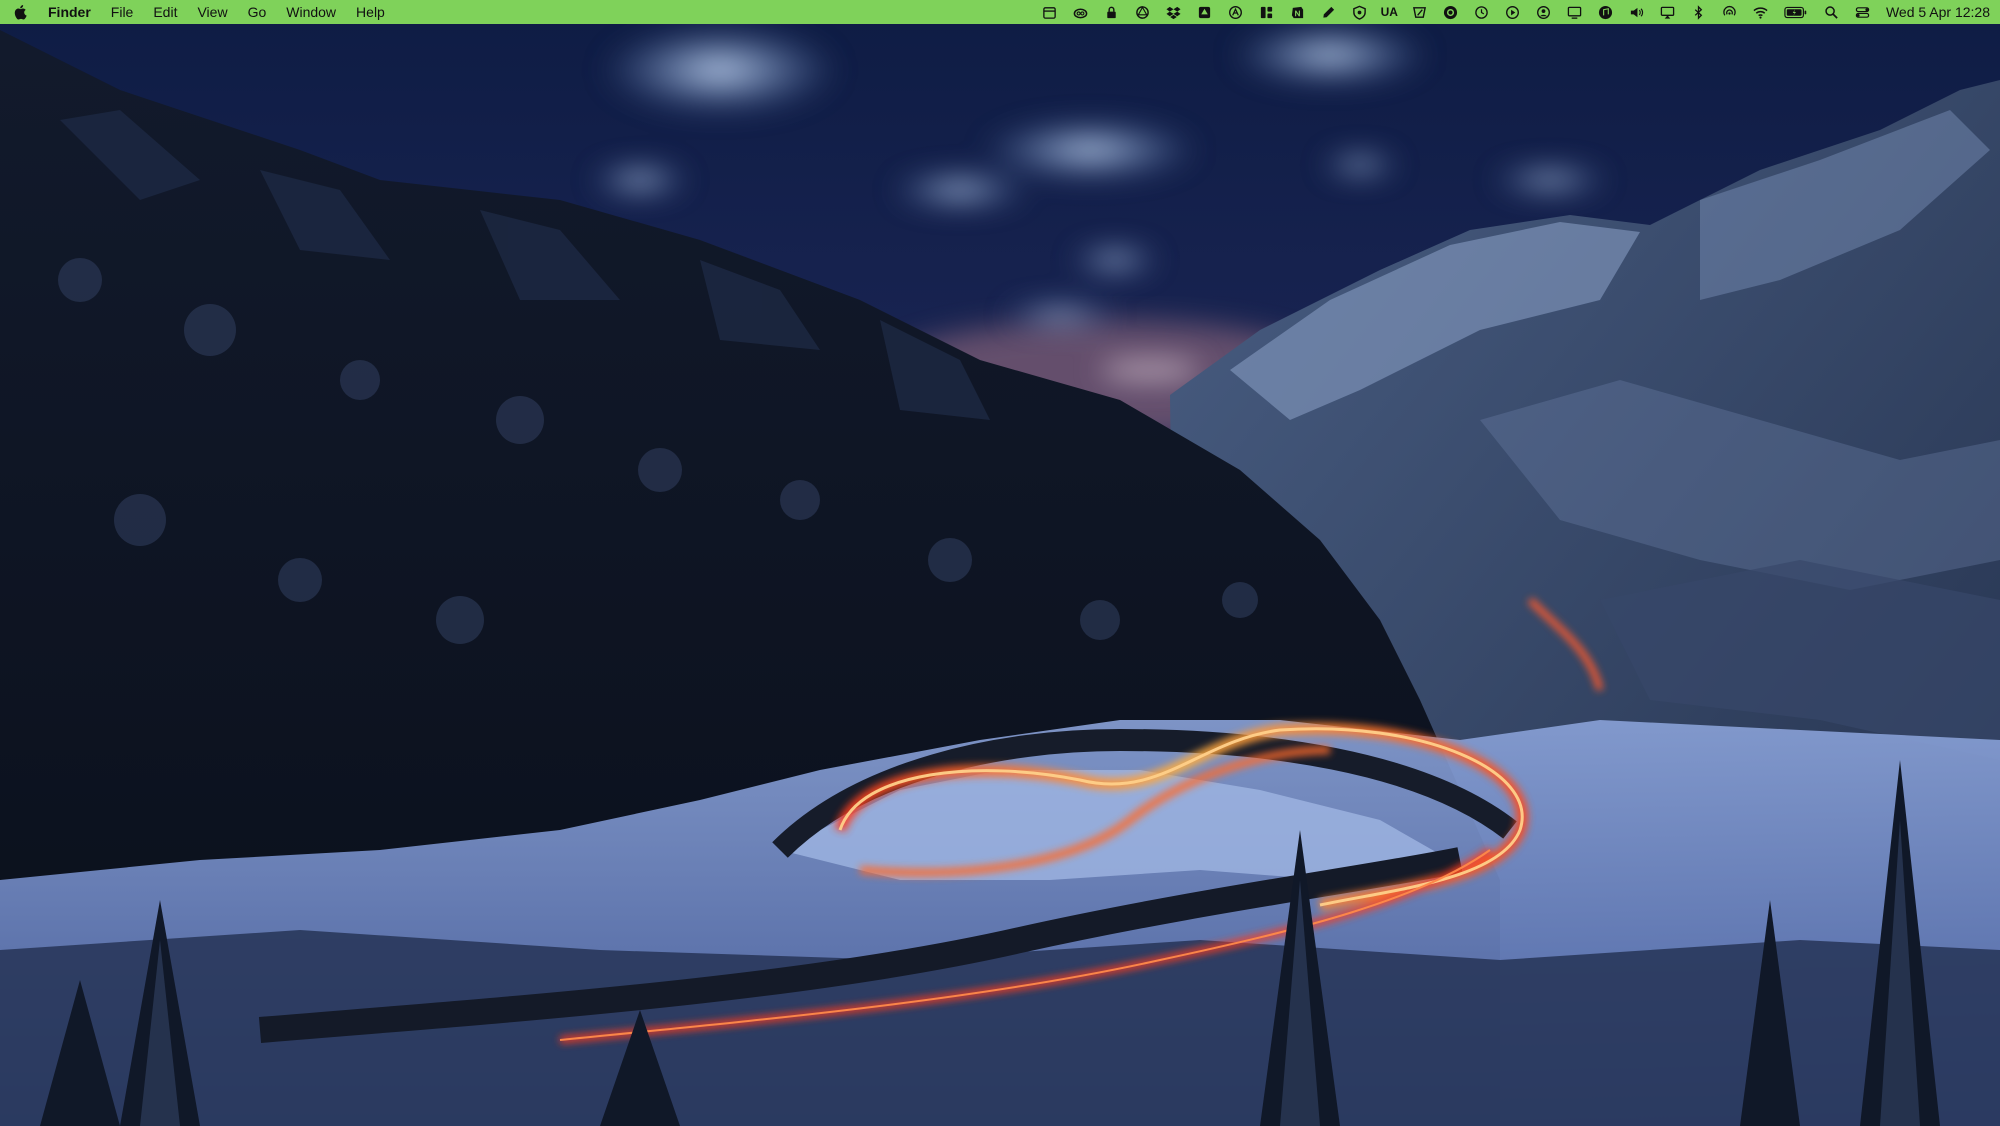 The height and width of the screenshot is (1126, 2000). I want to click on menu-bar-left: Finder File Edit View Go Window Help, so click(209, 12).